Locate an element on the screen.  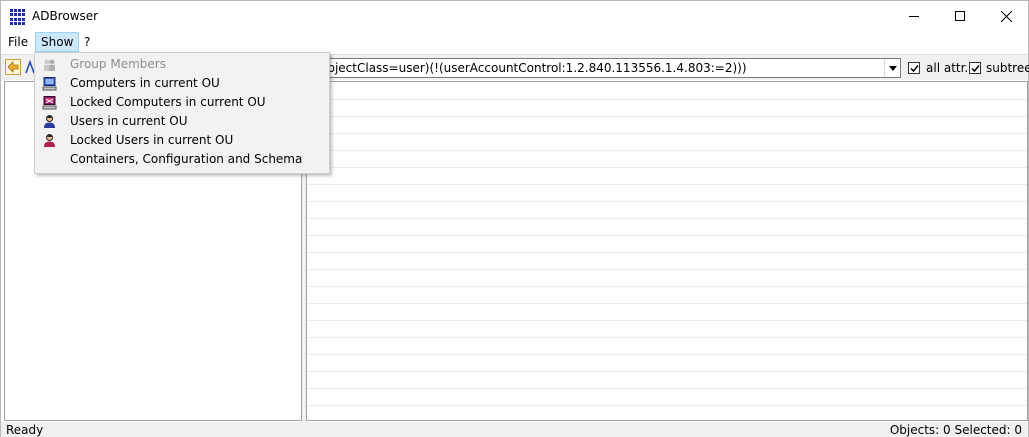
app-grid-icon is located at coordinates (18, 17).